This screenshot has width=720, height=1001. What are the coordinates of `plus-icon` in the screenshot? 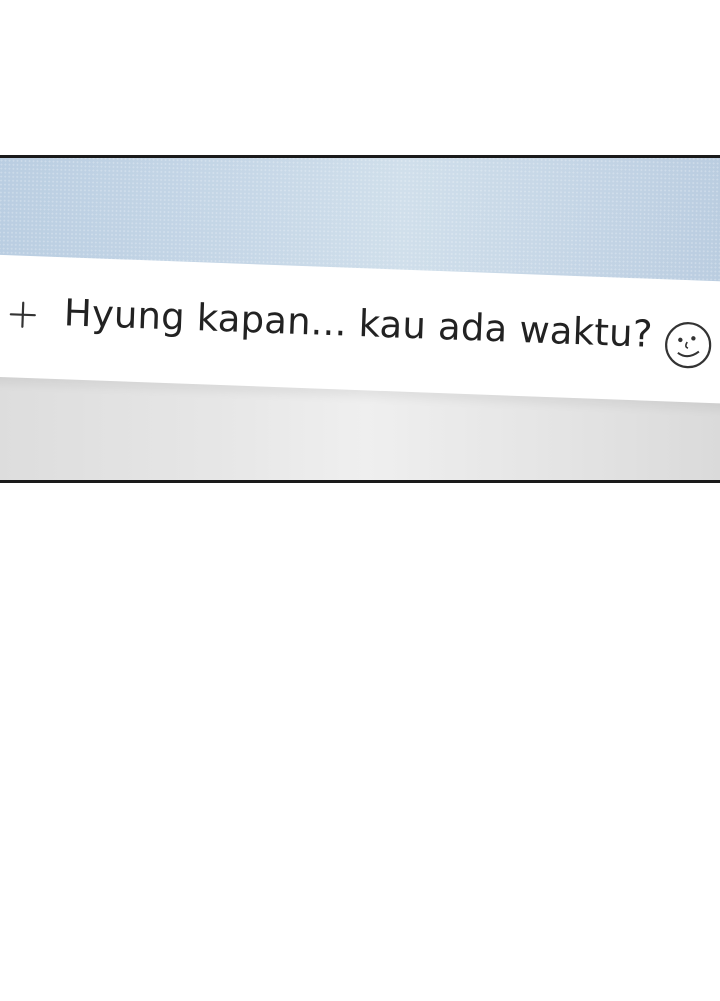 It's located at (22, 314).